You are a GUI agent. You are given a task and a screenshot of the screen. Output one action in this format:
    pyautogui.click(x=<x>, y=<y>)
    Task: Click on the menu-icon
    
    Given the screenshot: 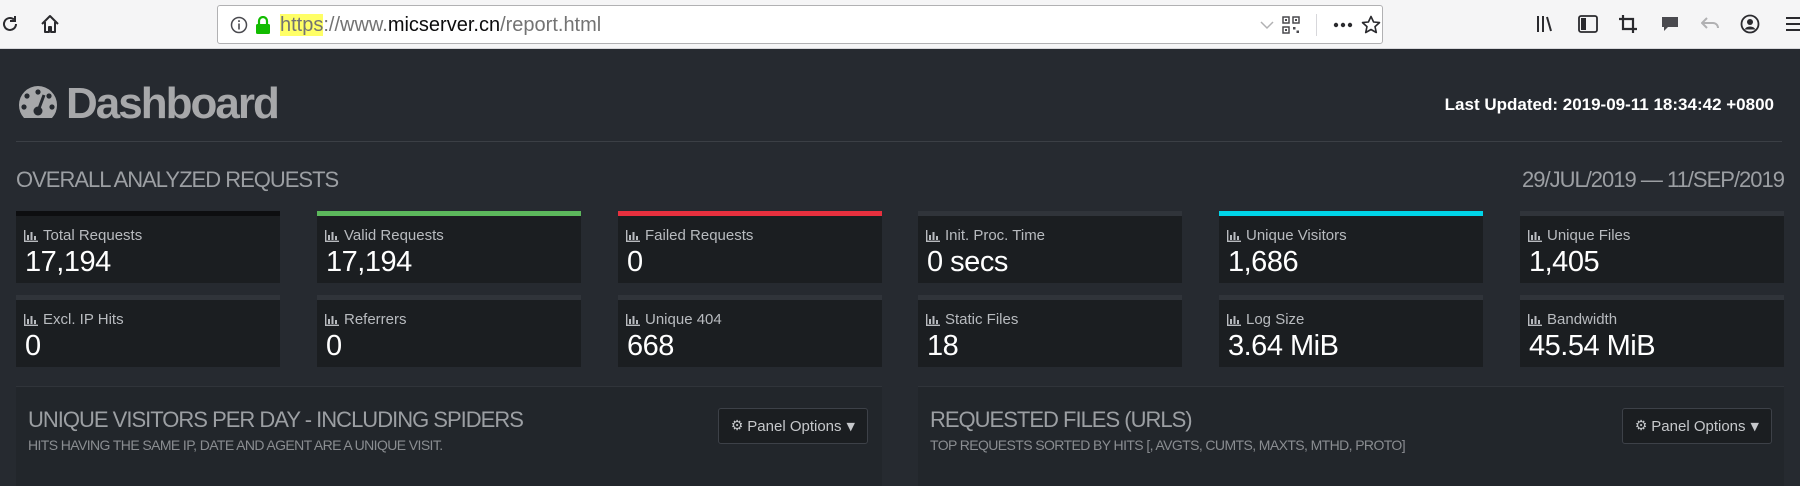 What is the action you would take?
    pyautogui.click(x=1789, y=24)
    